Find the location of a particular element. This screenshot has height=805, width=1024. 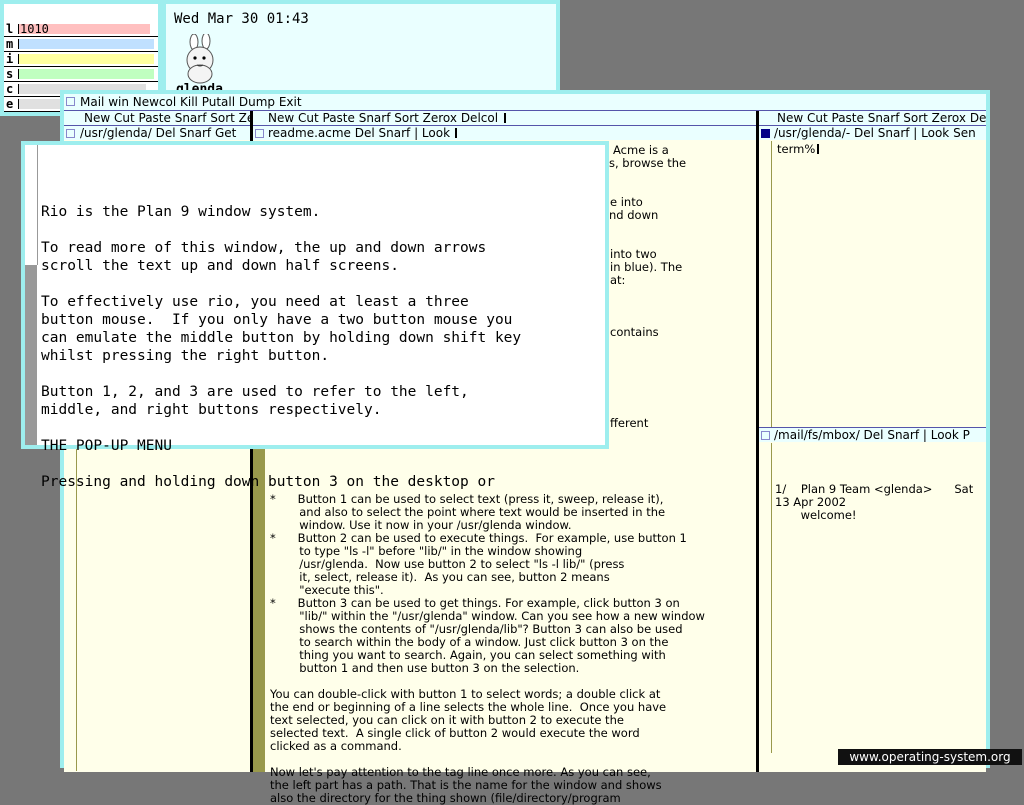

rio-scrollbar-thumb is located at coordinates (31, 205).